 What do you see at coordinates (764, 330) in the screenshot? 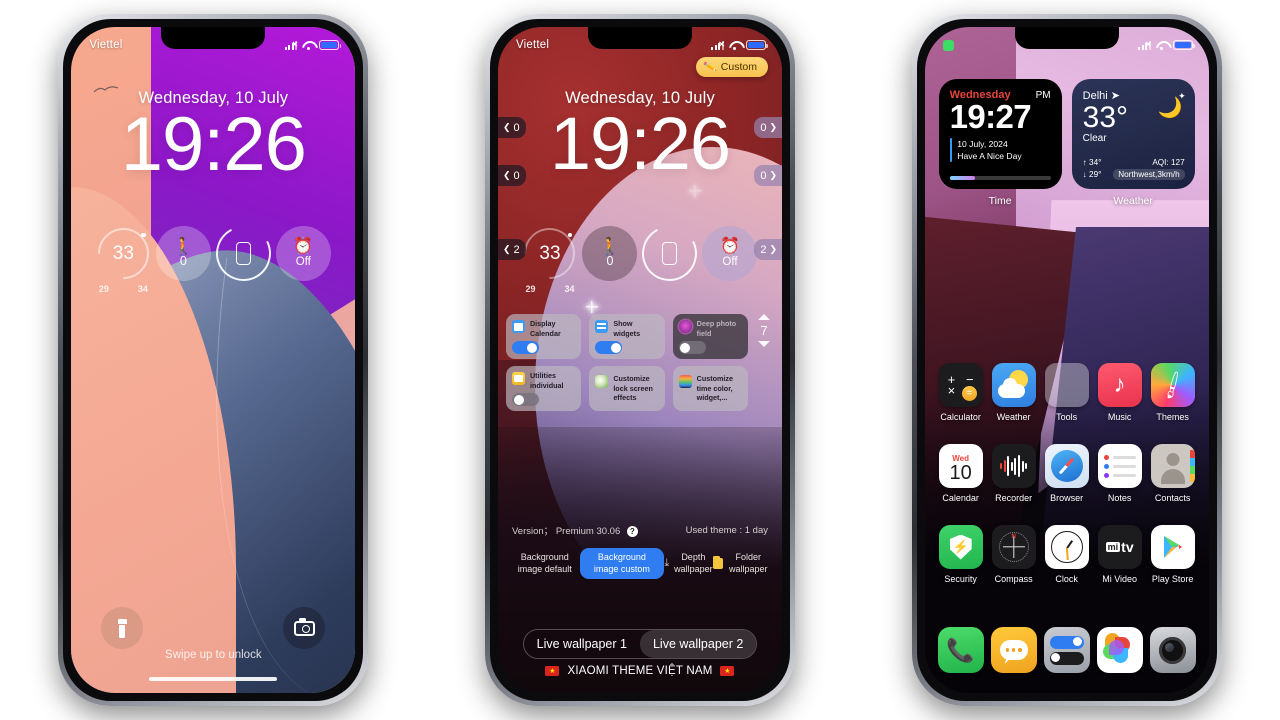
I see `page-number: 7` at bounding box center [764, 330].